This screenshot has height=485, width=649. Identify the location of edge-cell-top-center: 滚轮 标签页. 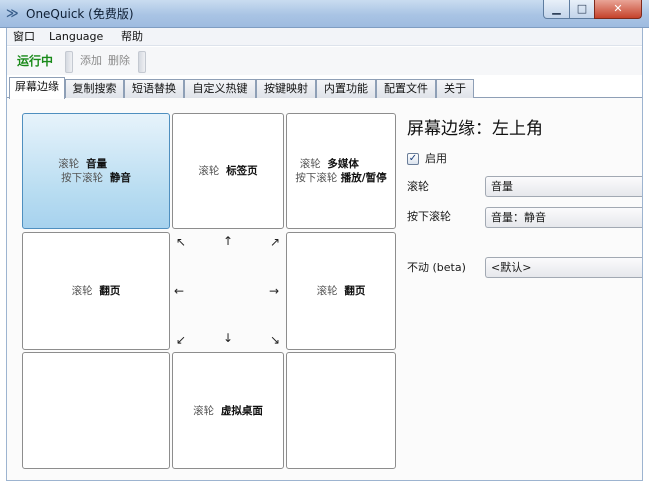
(228, 171).